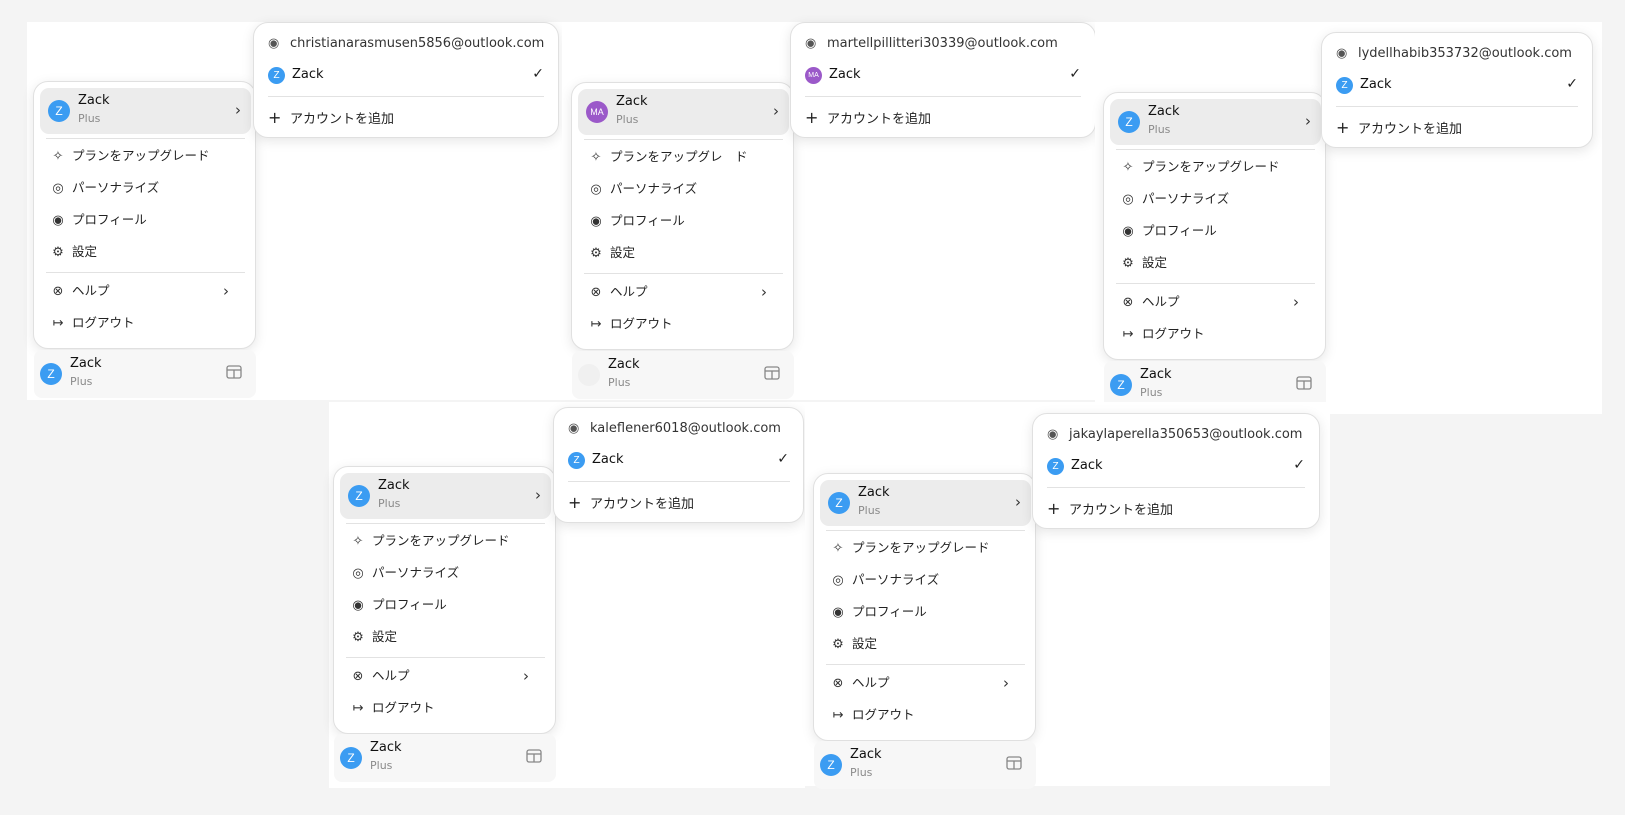 Image resolution: width=1625 pixels, height=815 pixels. What do you see at coordinates (409, 604) in the screenshot?
I see `menu-item-label: プロフィール` at bounding box center [409, 604].